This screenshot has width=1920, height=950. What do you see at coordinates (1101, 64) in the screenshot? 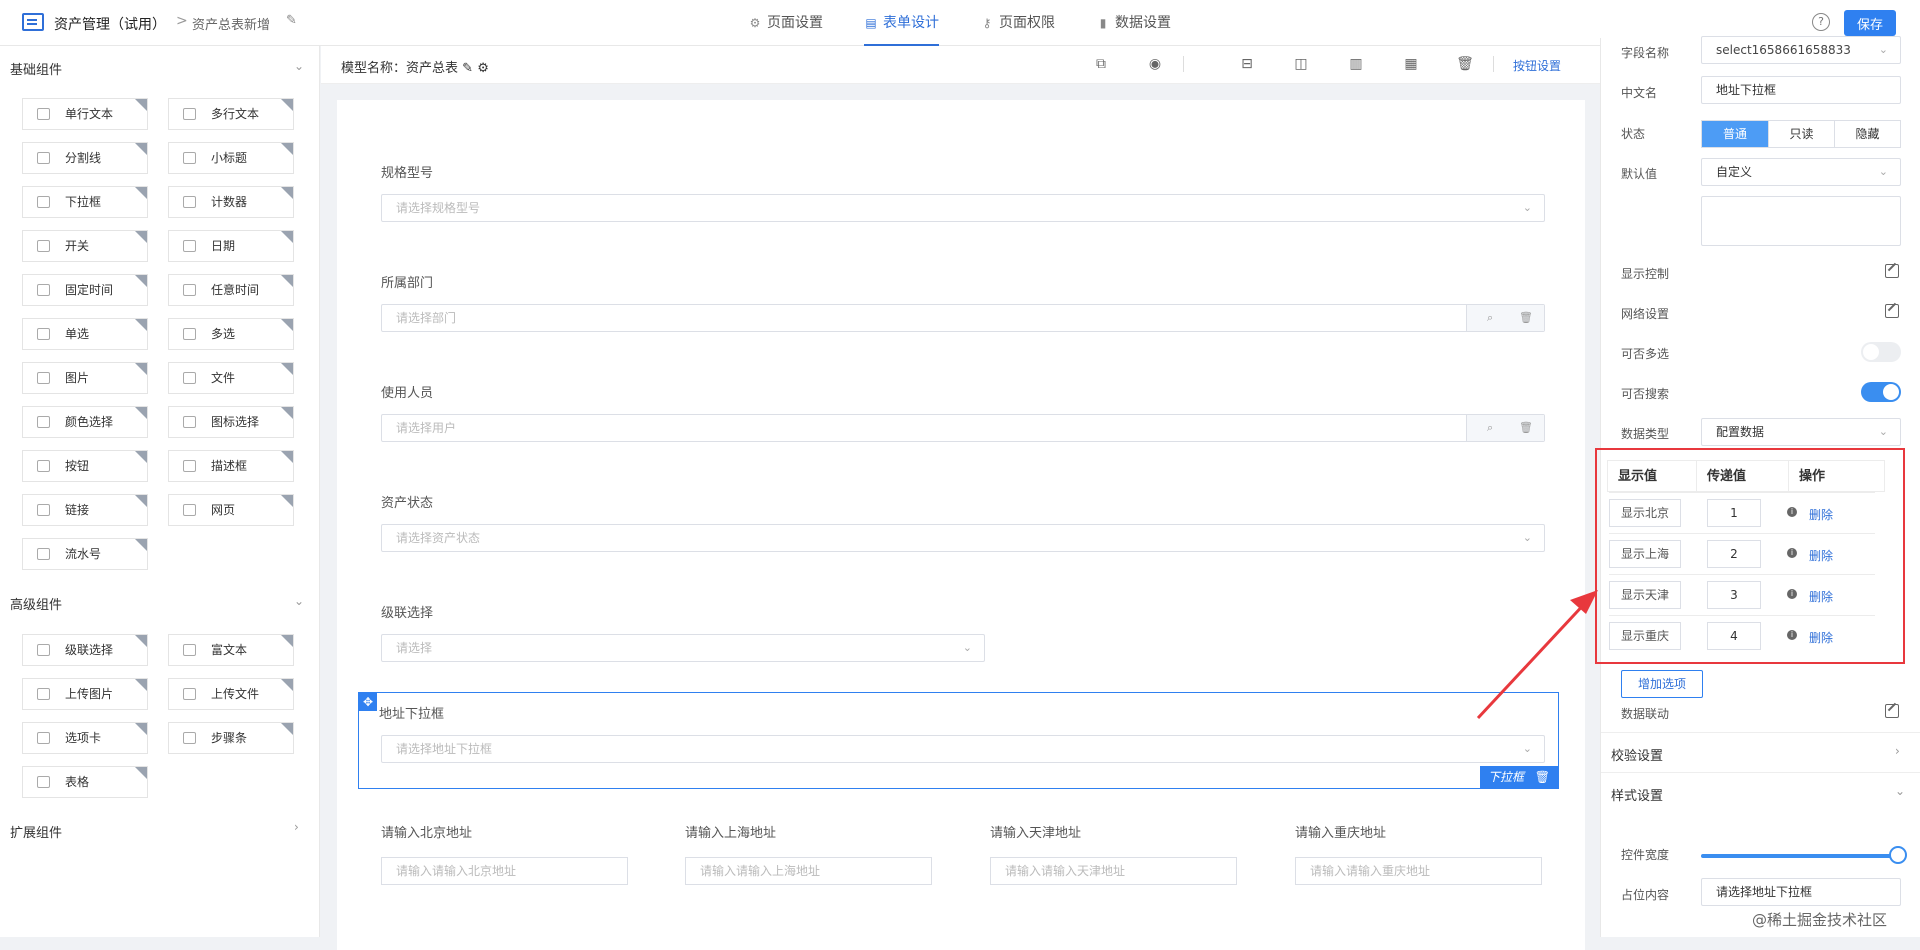
I see `copy-icon: ⧉` at bounding box center [1101, 64].